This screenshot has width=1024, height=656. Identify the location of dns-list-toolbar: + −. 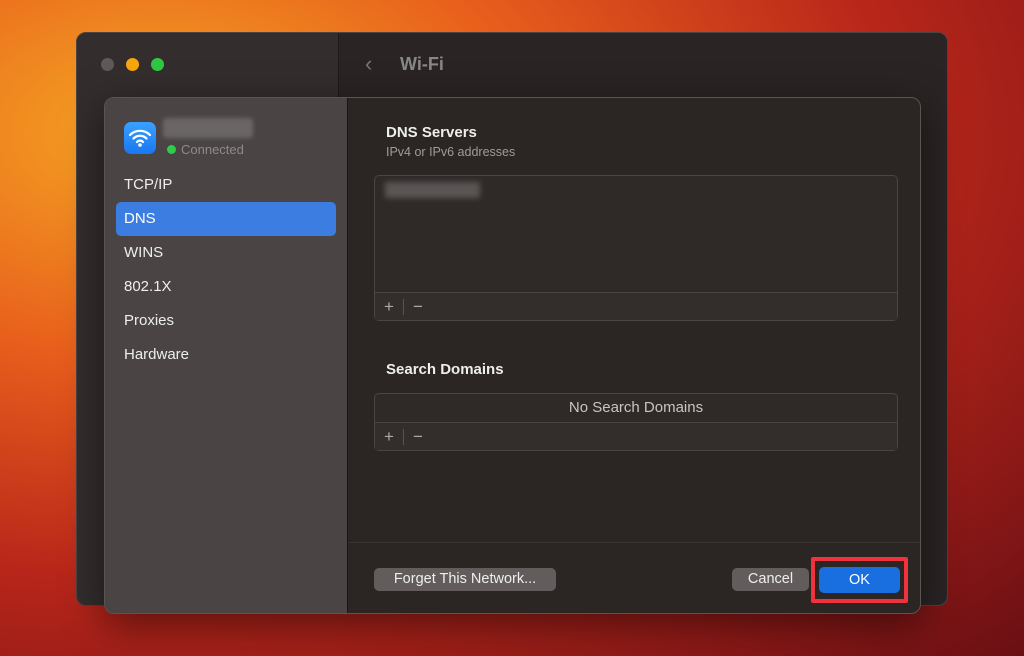
(636, 306).